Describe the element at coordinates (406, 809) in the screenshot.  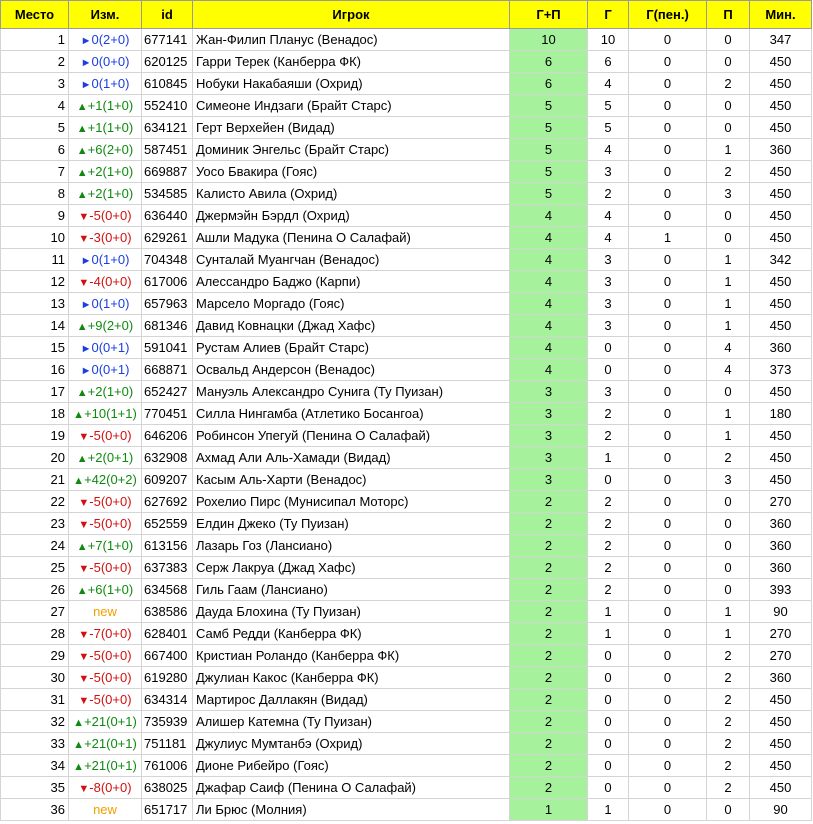
I see `table-row: 36 new 651717 Ли Брюс (Молния) 1 1 0 0 90` at that location.